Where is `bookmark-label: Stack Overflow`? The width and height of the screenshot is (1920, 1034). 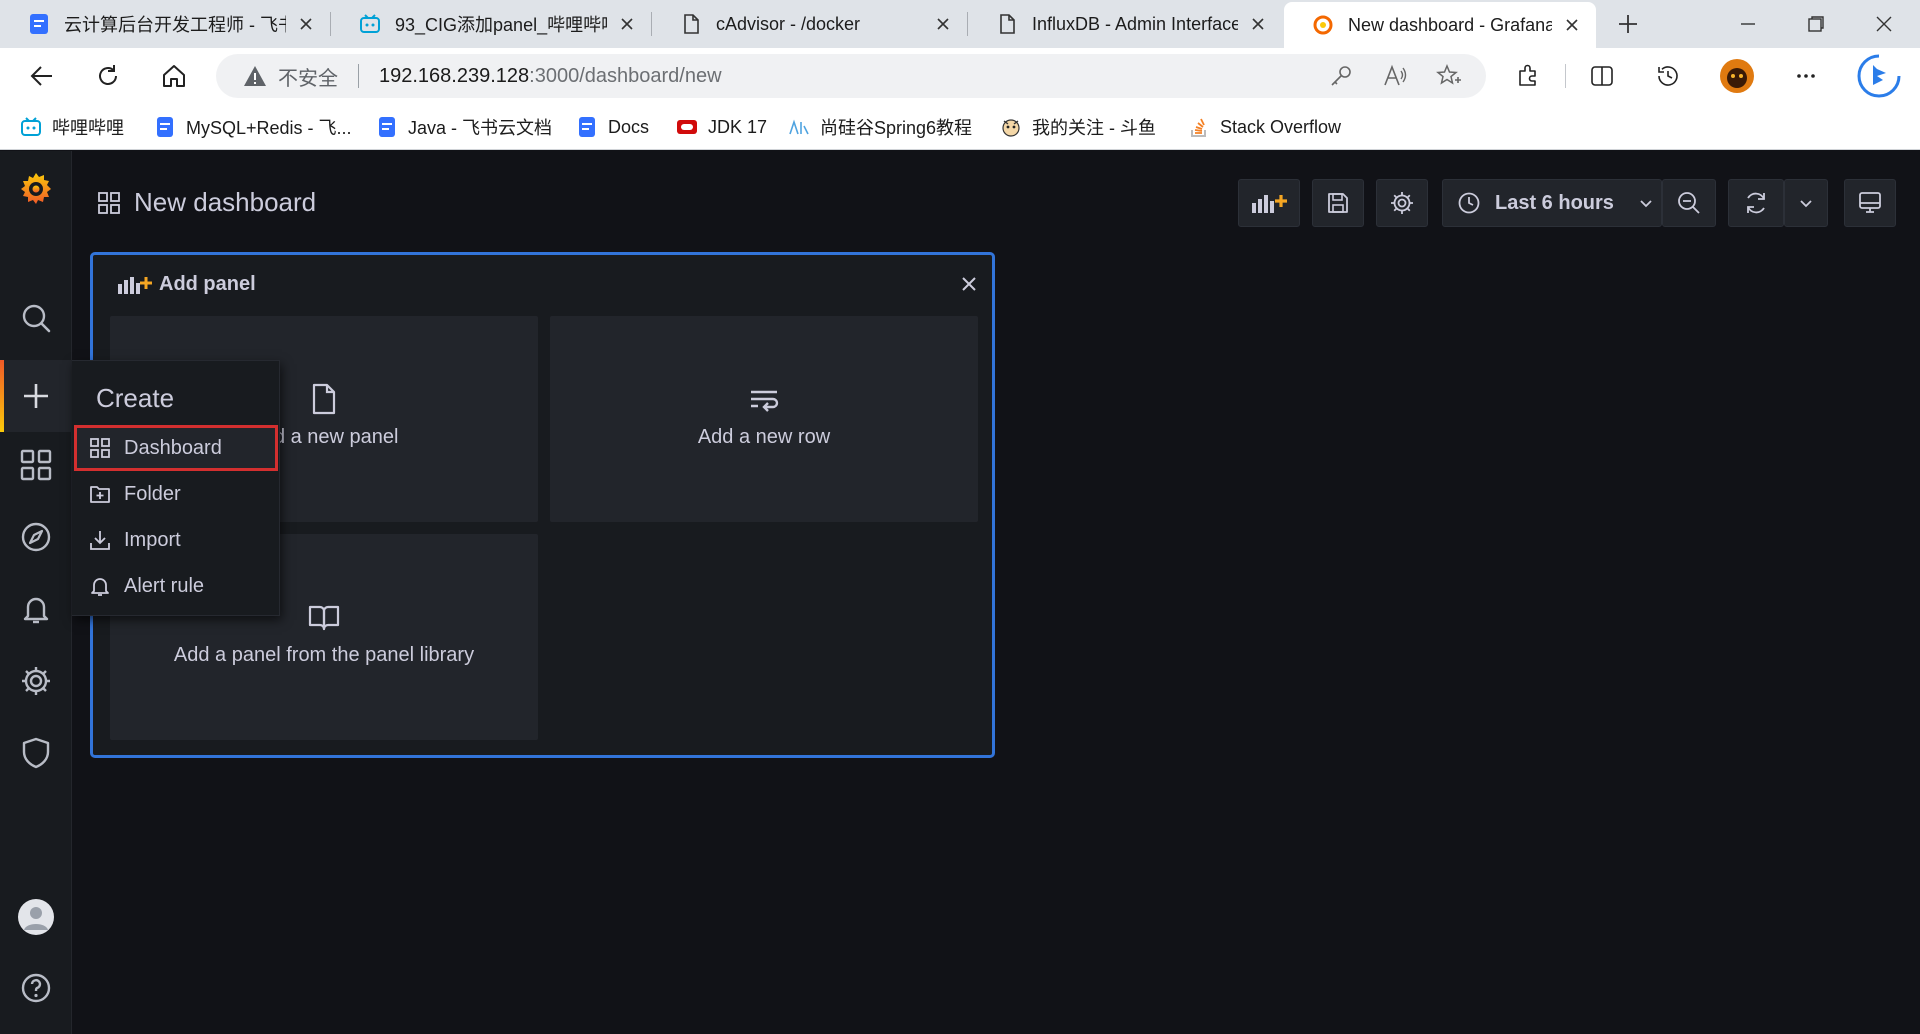
bookmark-label: Stack Overflow is located at coordinates (1281, 126).